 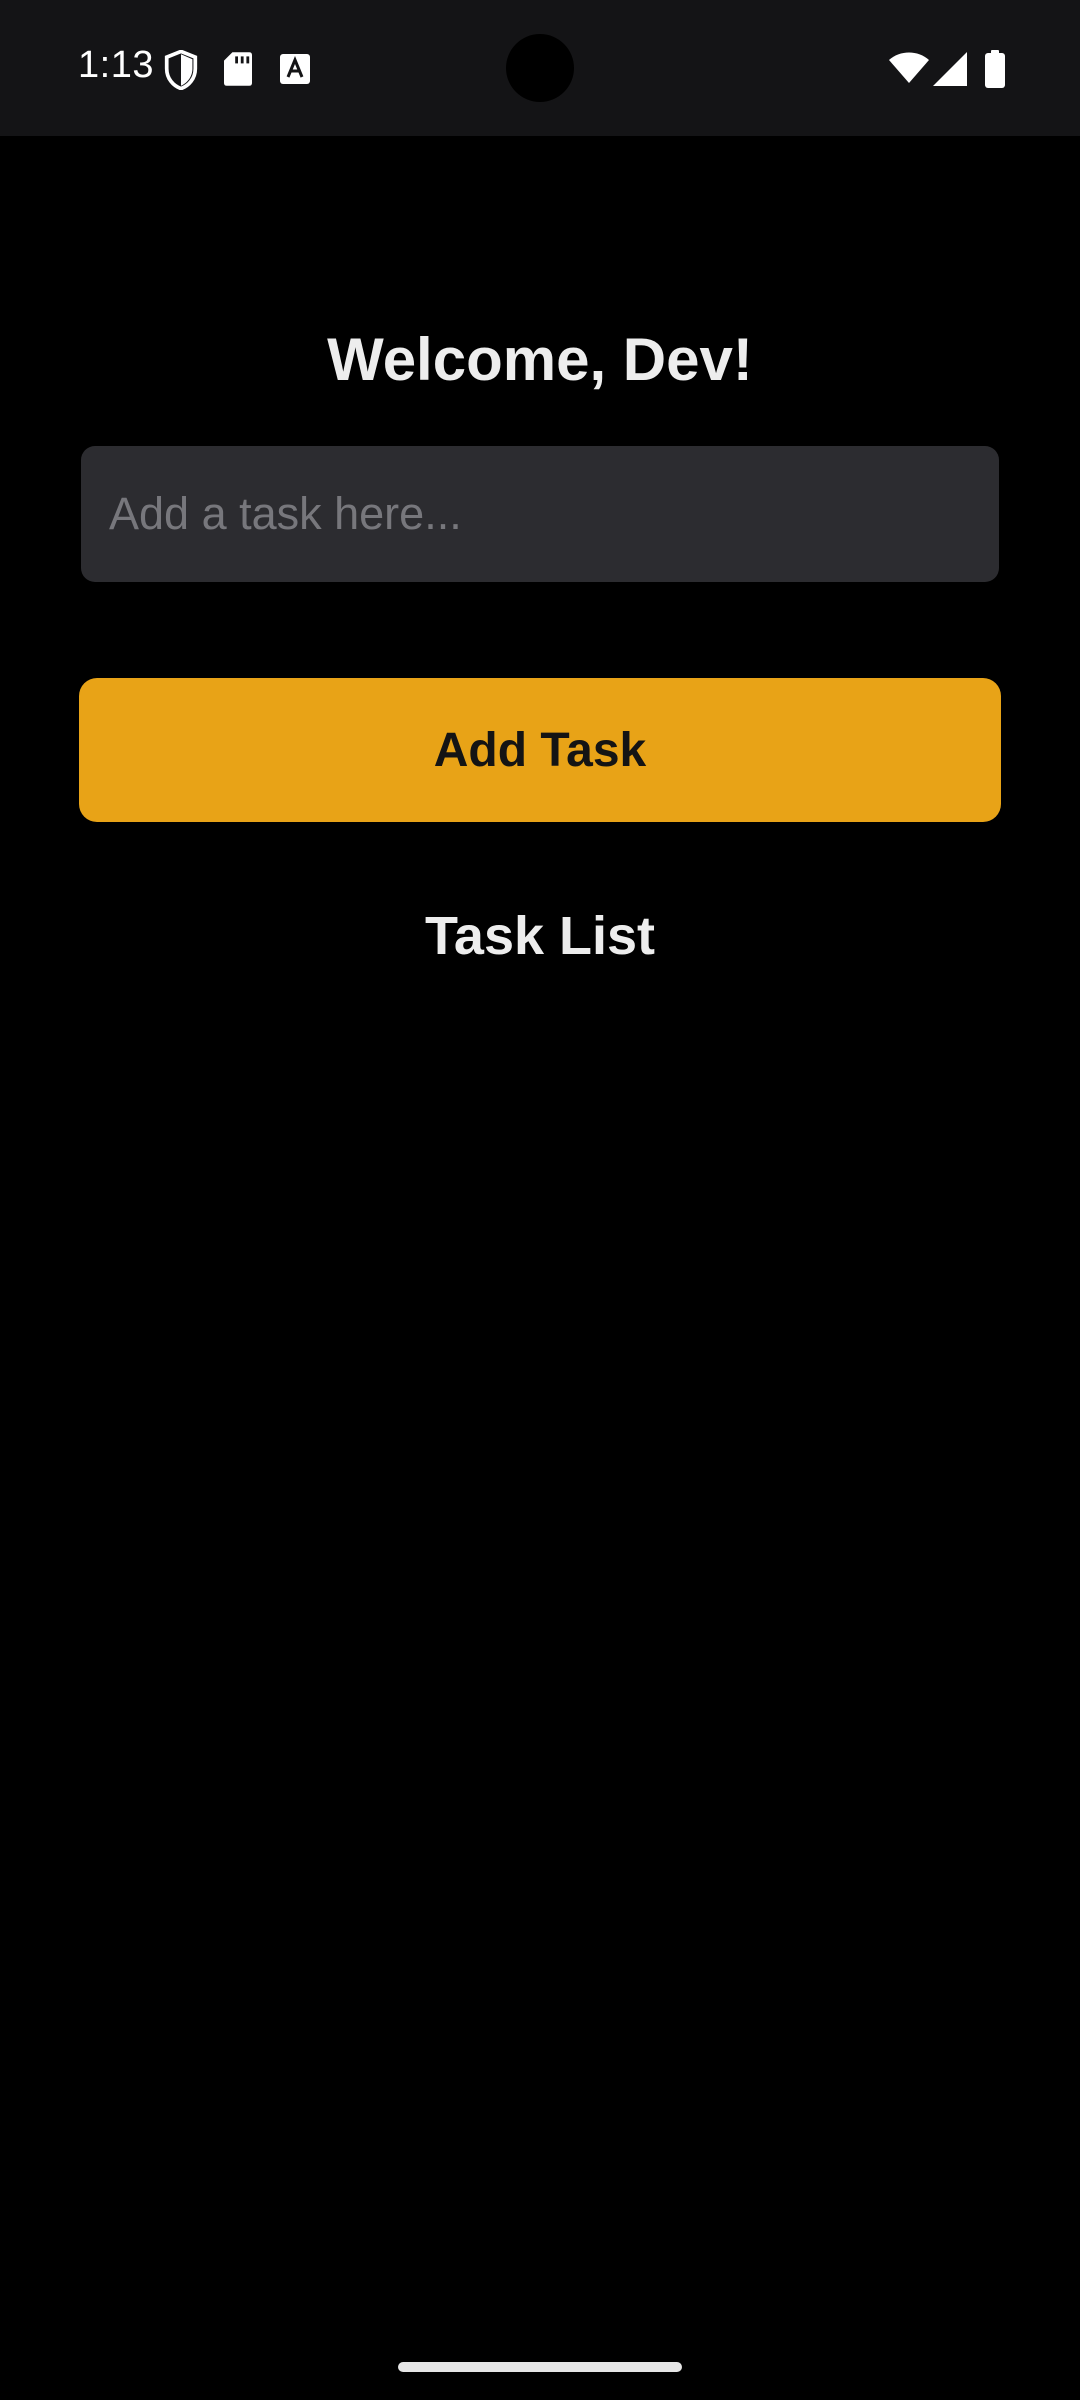 I want to click on status-bar: 1:13, so click(x=540, y=68).